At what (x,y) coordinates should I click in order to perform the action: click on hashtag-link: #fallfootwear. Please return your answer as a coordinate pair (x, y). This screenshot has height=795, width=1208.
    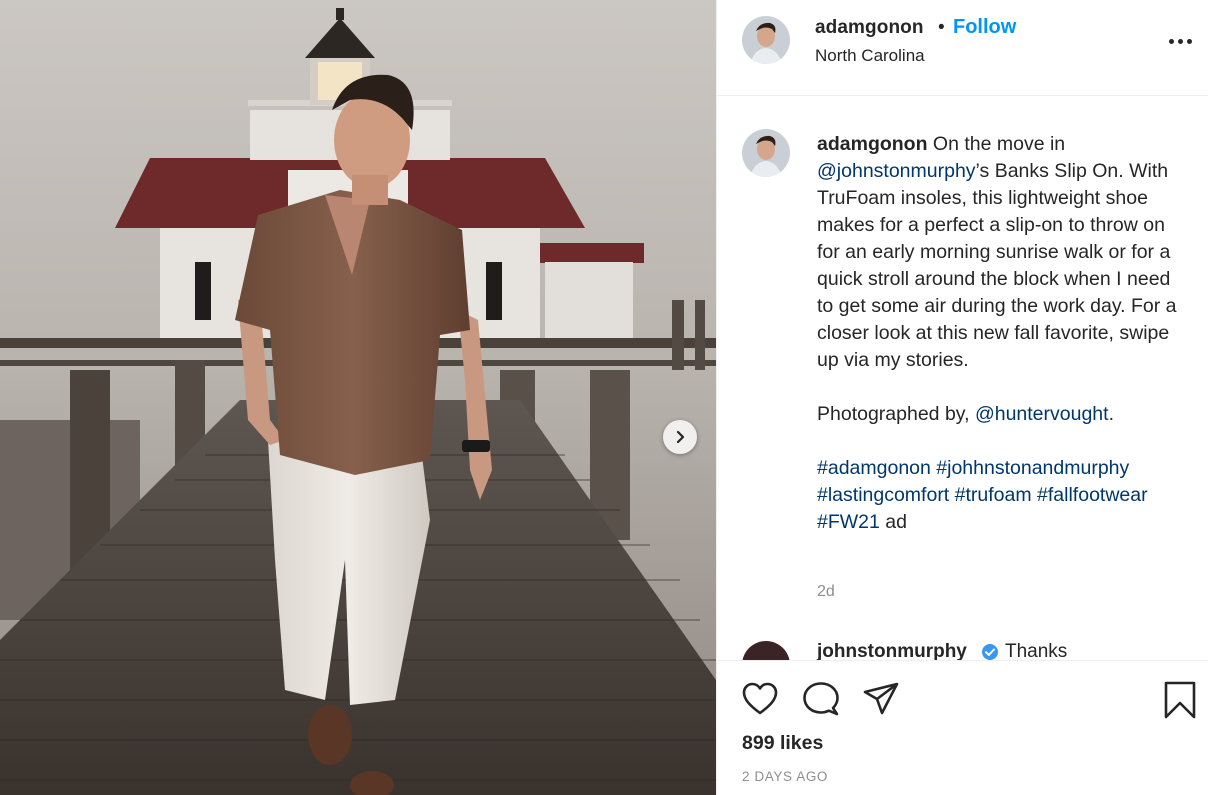
    Looking at the image, I should click on (1092, 495).